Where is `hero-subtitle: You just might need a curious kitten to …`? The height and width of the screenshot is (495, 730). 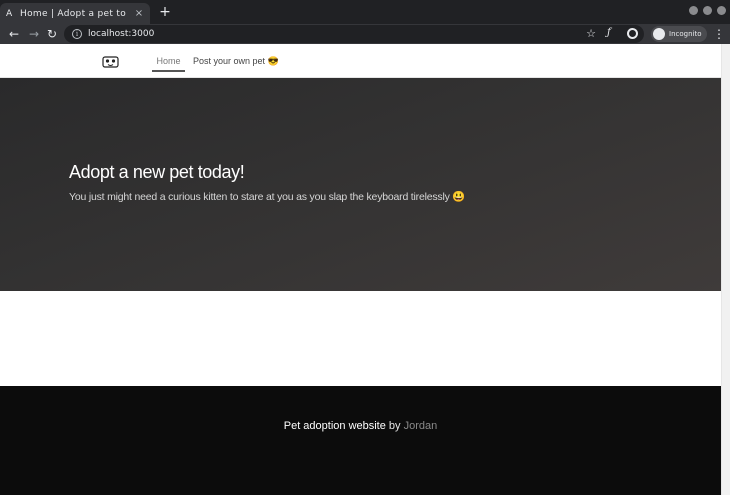
hero-subtitle: You just might need a curious kitten to … is located at coordinates (267, 197).